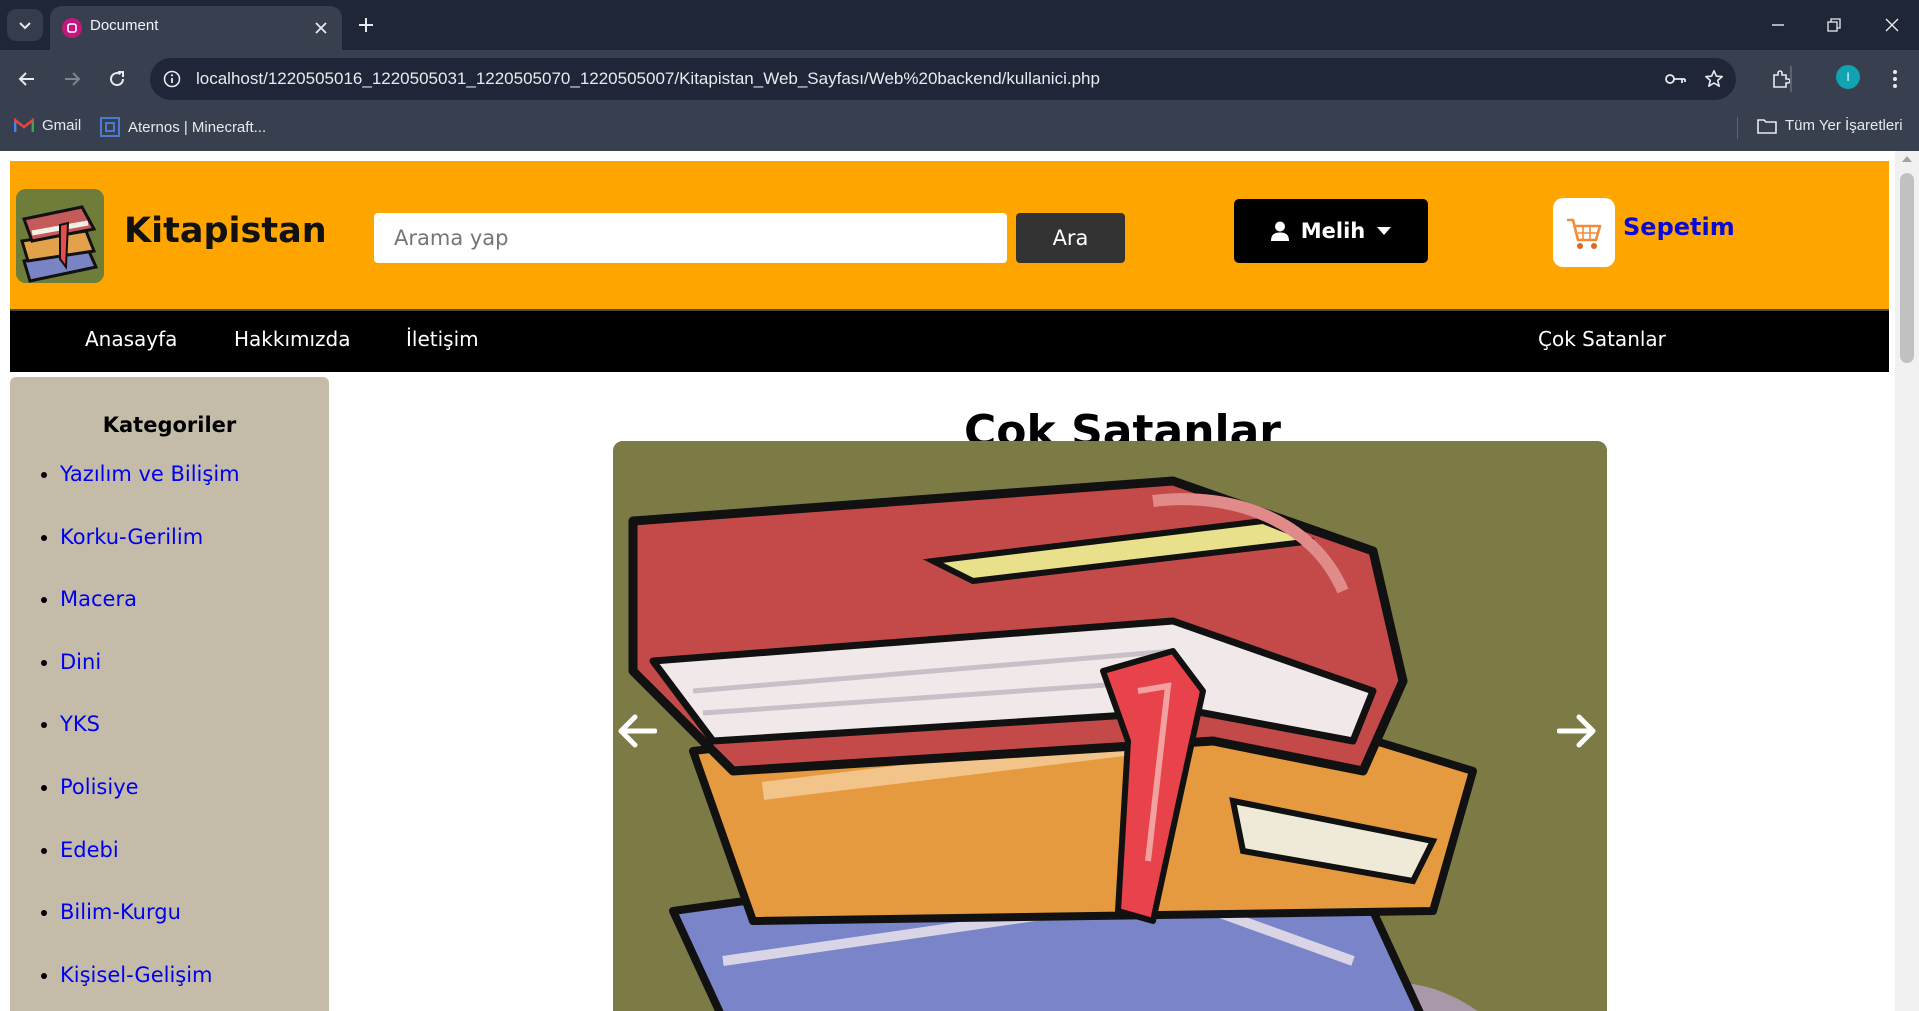  I want to click on list-item: Kişisel-Gelişim, so click(150, 987).